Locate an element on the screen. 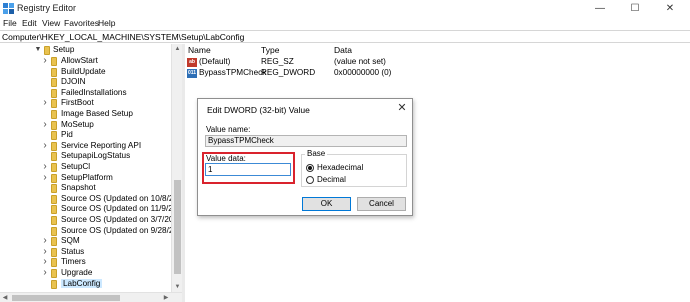  tree-item-service-reporting-api: › Service Reporting API is located at coordinates (85, 146).